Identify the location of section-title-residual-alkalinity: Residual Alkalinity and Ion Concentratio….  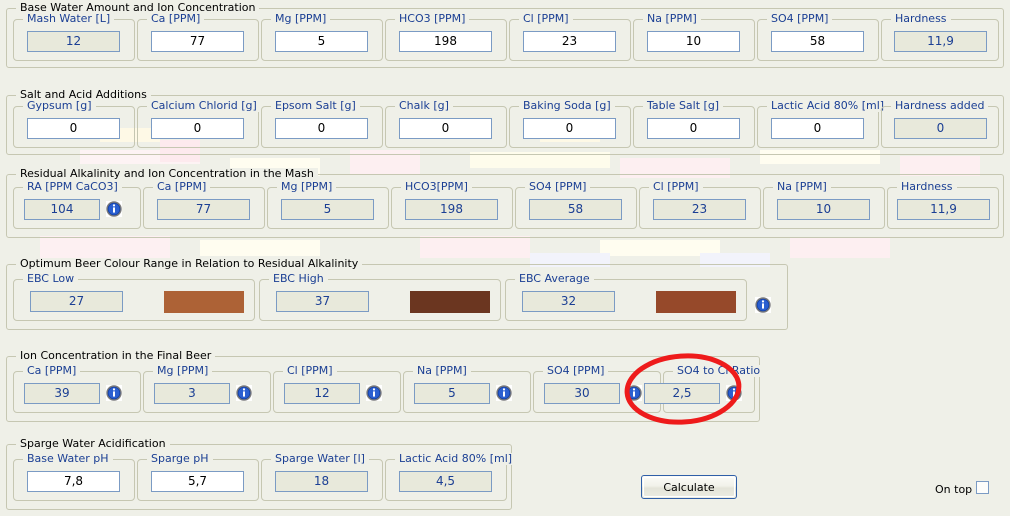
(167, 174).